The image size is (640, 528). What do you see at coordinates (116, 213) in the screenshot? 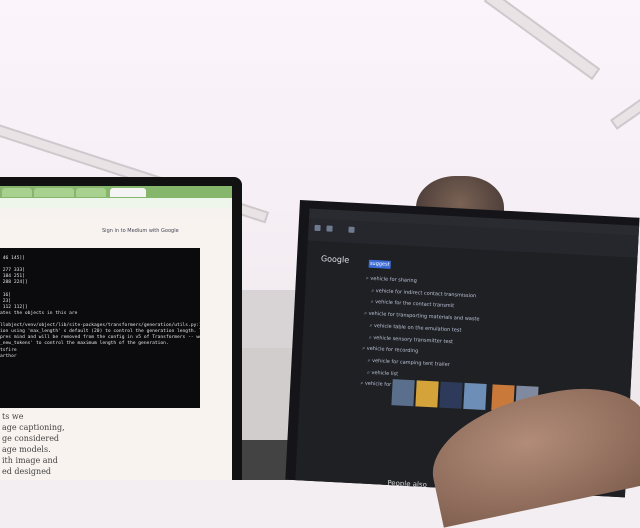
I see `bookmarks-bar` at bounding box center [116, 213].